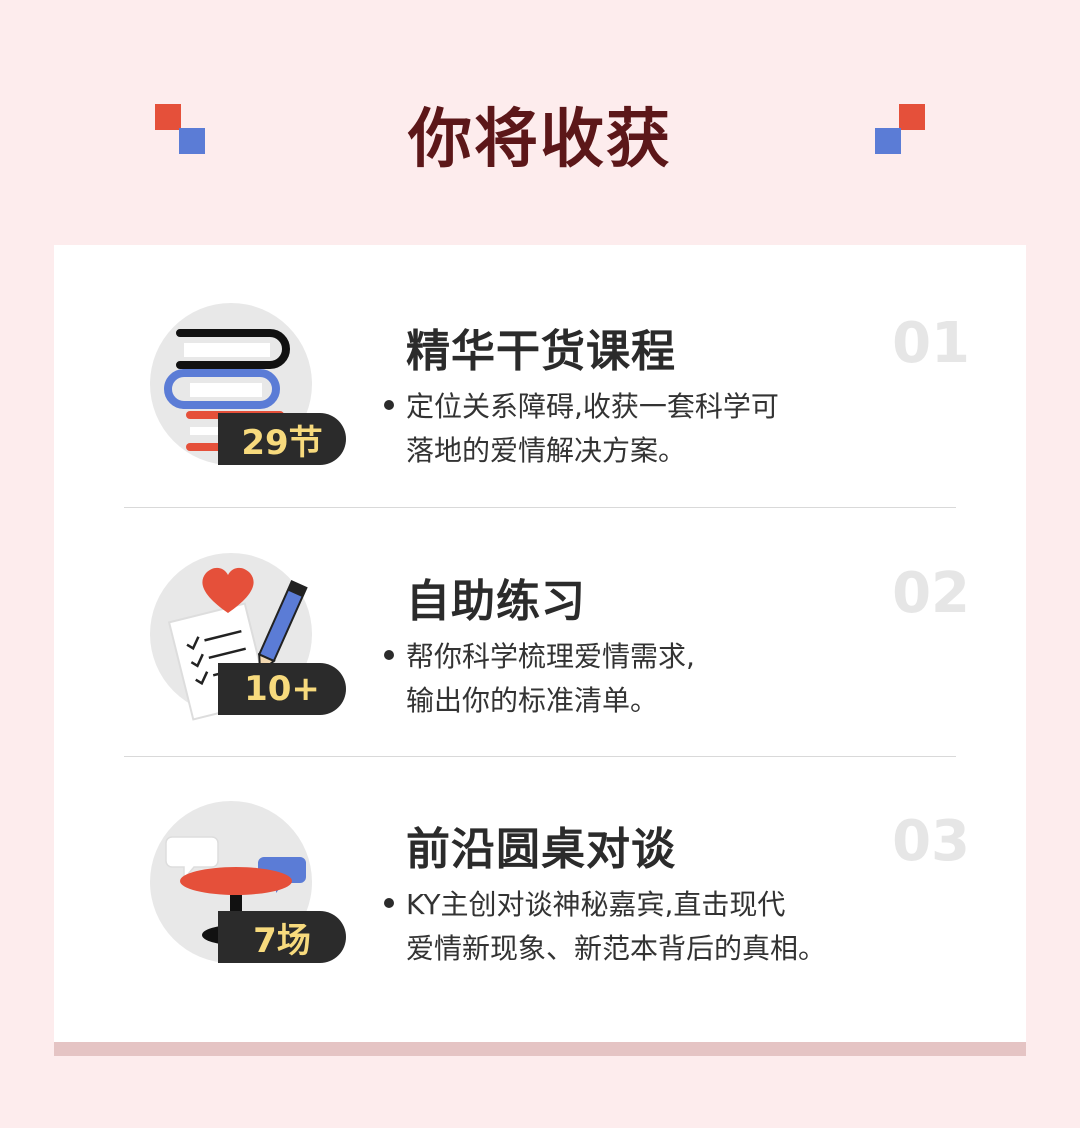 The width and height of the screenshot is (1080, 1128). What do you see at coordinates (656, 927) in the screenshot?
I see `item-description: KY主创对谈神秘嘉宾,直击现代 爱情新现象、新范本背后的真相。` at bounding box center [656, 927].